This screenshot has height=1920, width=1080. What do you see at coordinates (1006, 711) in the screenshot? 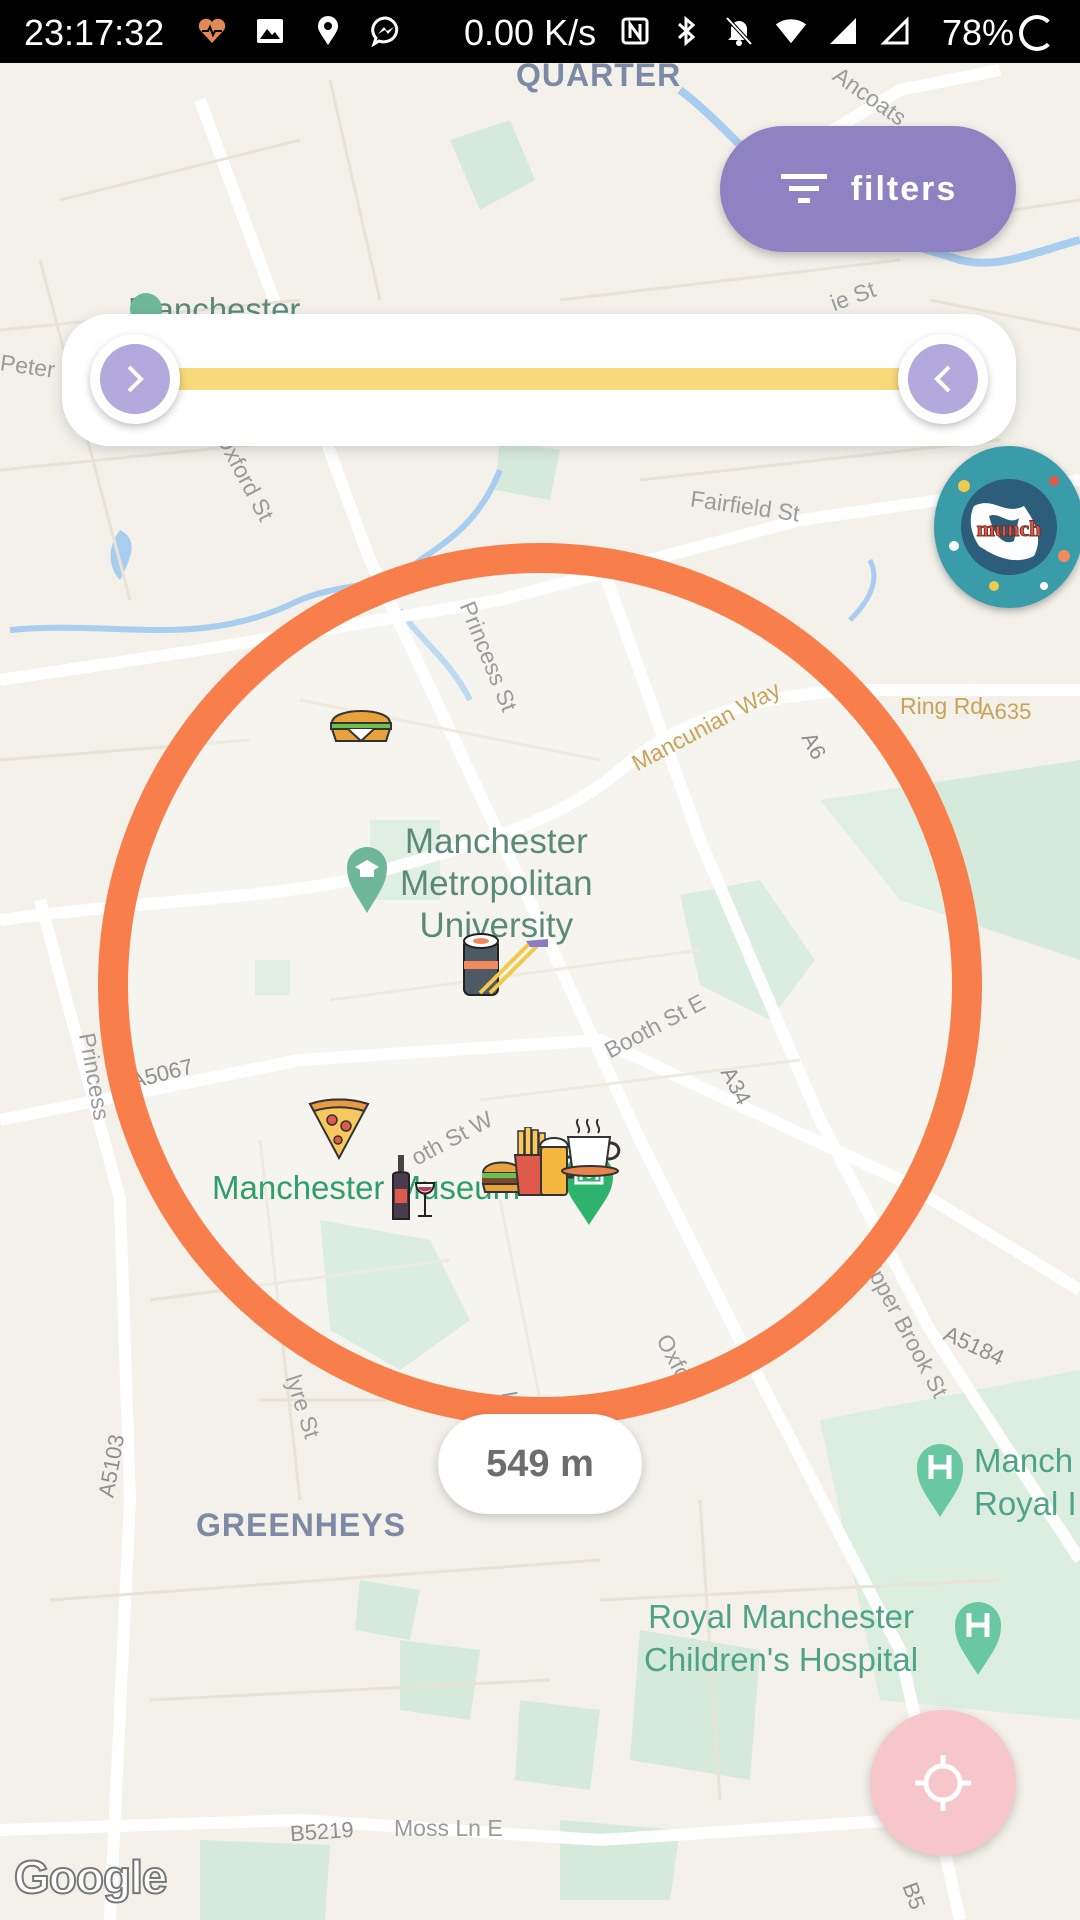
I see `road-number: A635` at bounding box center [1006, 711].